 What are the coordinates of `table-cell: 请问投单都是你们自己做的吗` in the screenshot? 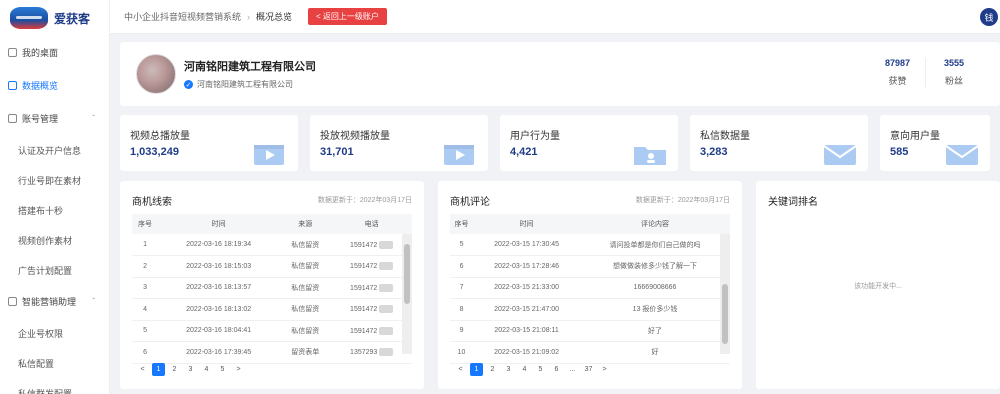 It's located at (655, 245).